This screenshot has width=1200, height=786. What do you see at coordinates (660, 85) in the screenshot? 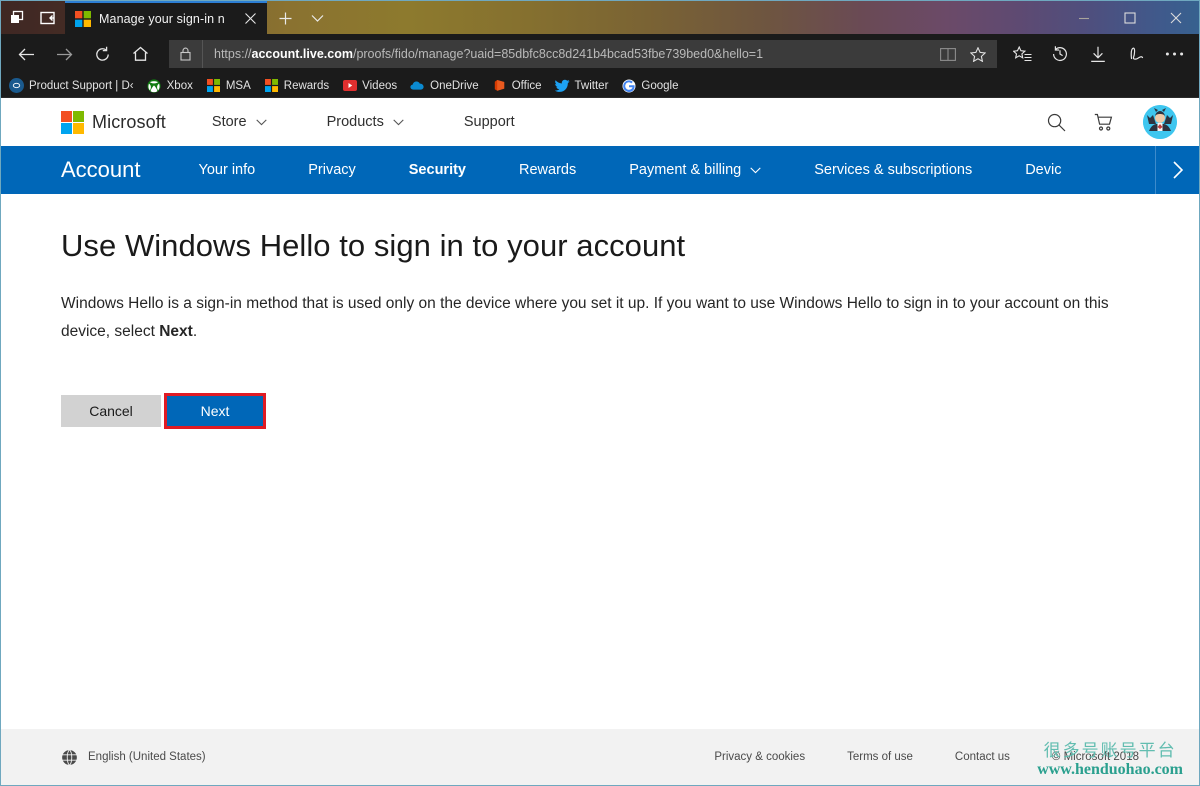
I see `favorite-label: Google` at bounding box center [660, 85].